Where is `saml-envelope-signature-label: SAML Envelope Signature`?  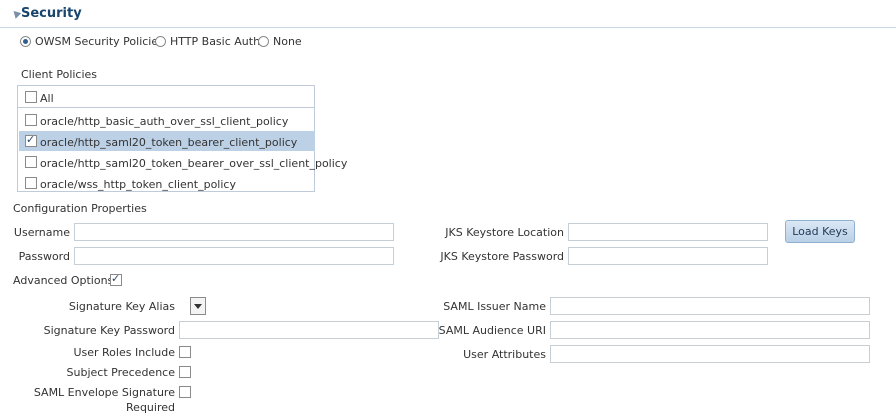
saml-envelope-signature-label: SAML Envelope Signature is located at coordinates (104, 392).